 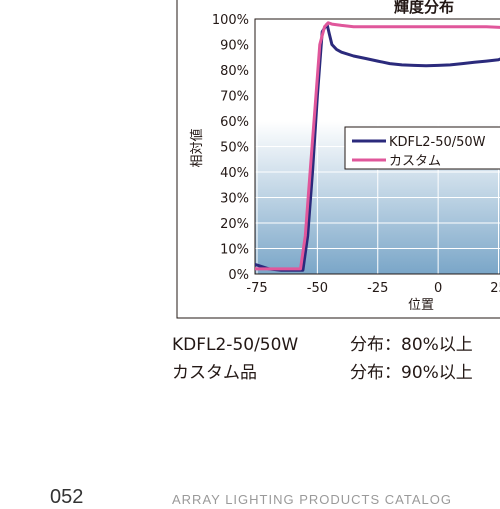 What do you see at coordinates (438, 288) in the screenshot?
I see `x-tick-label: 0` at bounding box center [438, 288].